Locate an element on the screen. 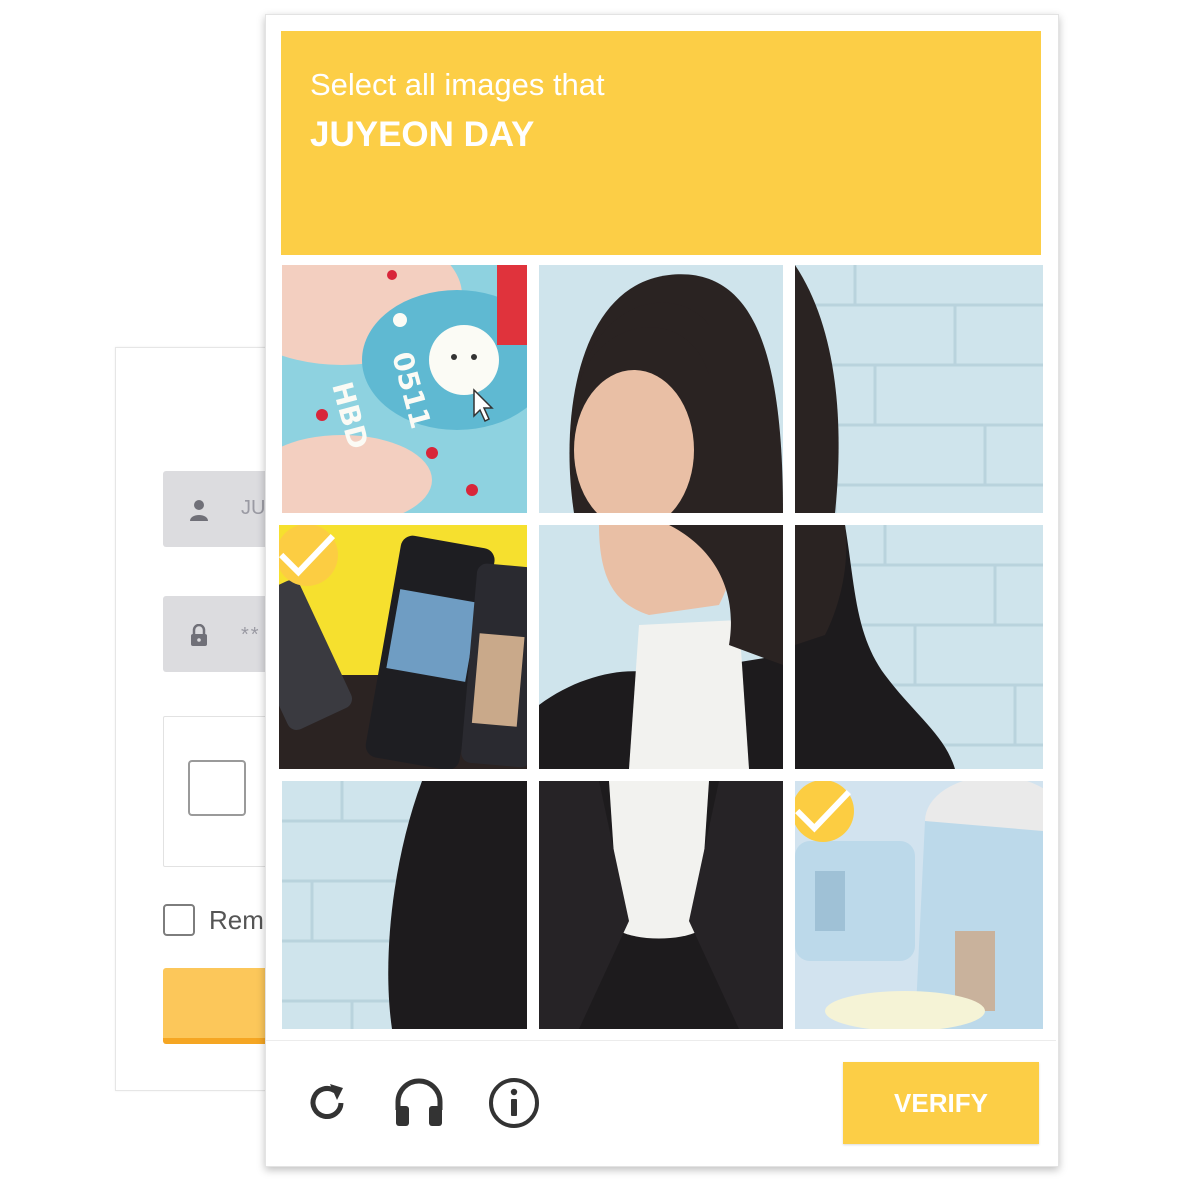  captcha-target: JUYEON DAY is located at coordinates (422, 134).